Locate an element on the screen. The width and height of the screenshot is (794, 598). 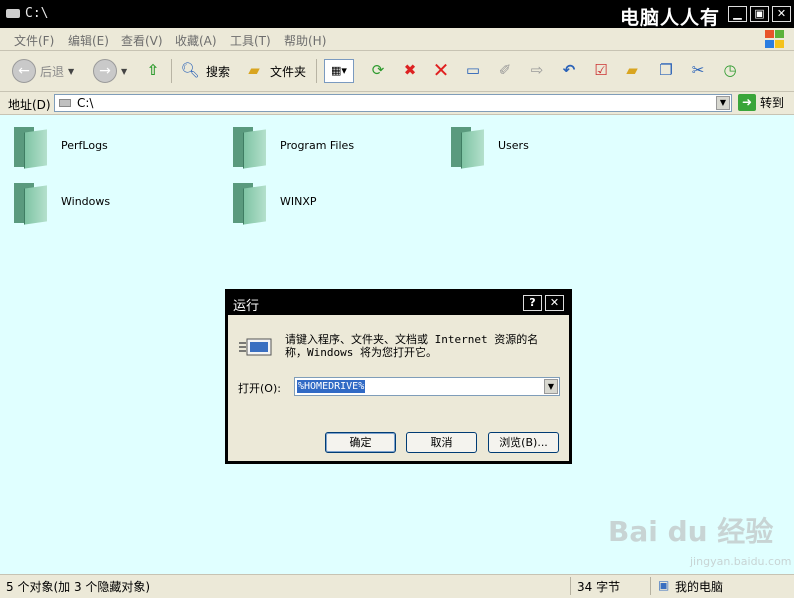
refresh-icon: ⟳ is located at coordinates (378, 71).